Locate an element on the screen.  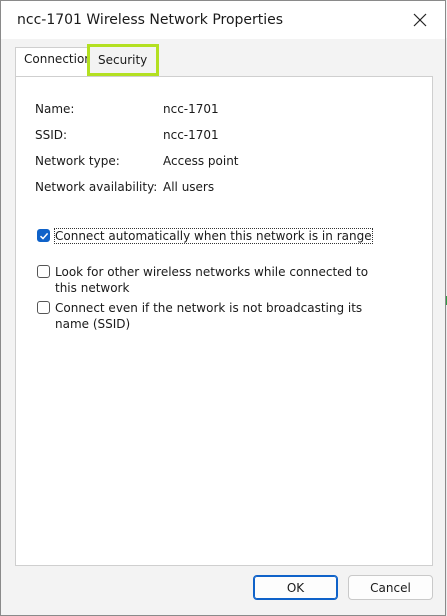
cancel-button: Cancel is located at coordinates (390, 587).